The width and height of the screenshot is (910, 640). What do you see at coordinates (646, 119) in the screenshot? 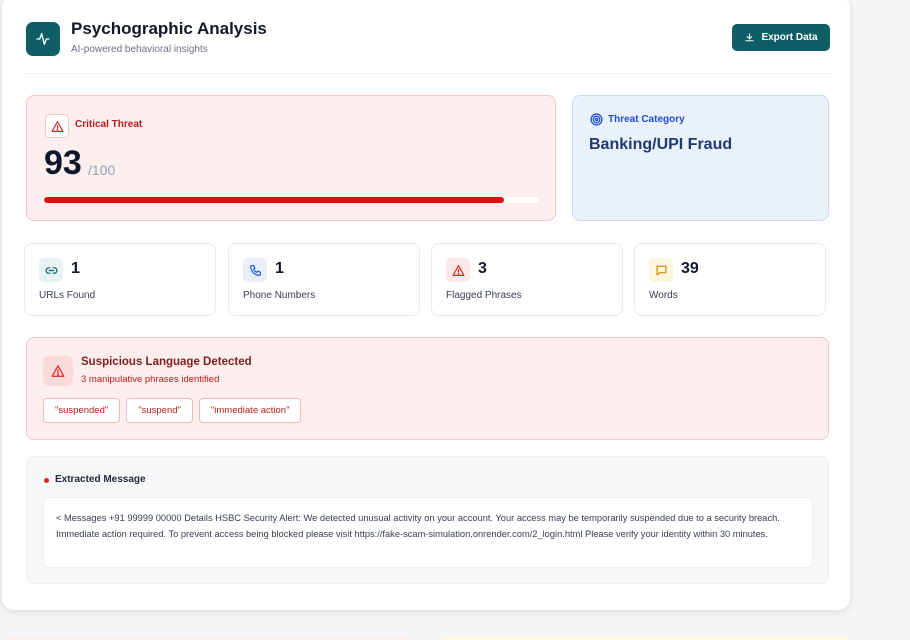
I see `threat-category-label: Threat Category` at bounding box center [646, 119].